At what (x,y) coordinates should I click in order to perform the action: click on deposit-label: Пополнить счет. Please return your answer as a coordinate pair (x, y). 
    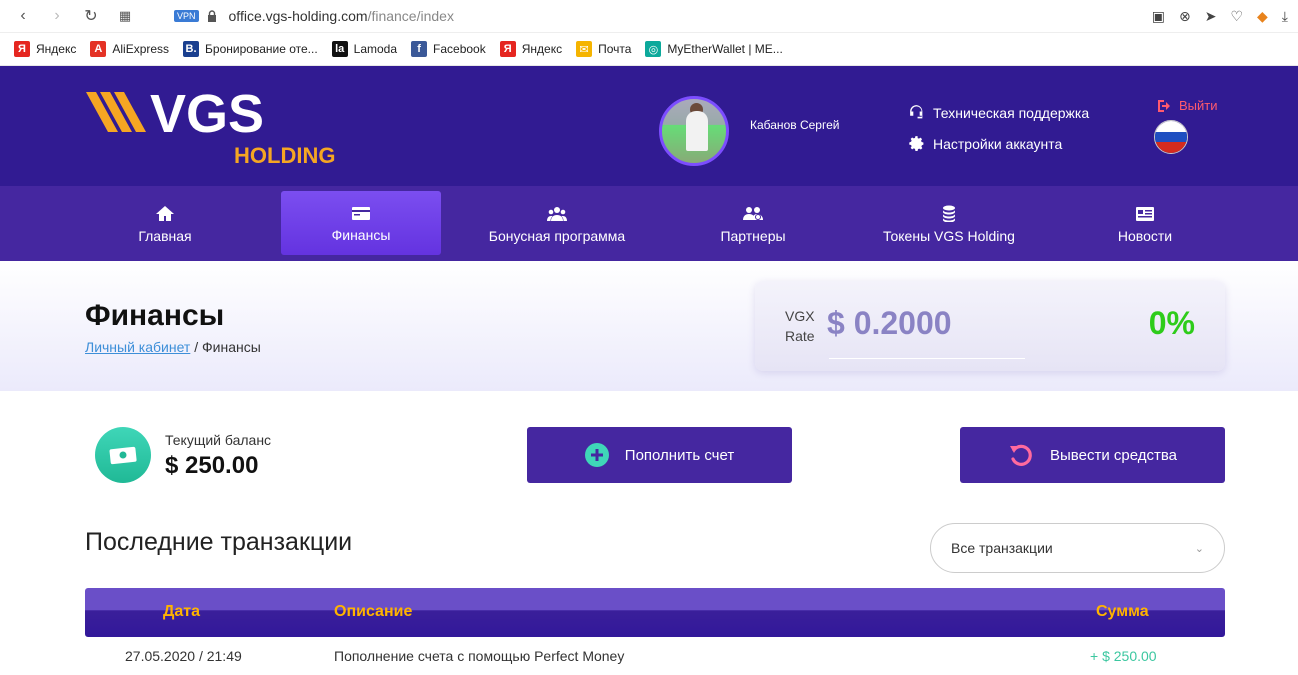
    Looking at the image, I should click on (679, 455).